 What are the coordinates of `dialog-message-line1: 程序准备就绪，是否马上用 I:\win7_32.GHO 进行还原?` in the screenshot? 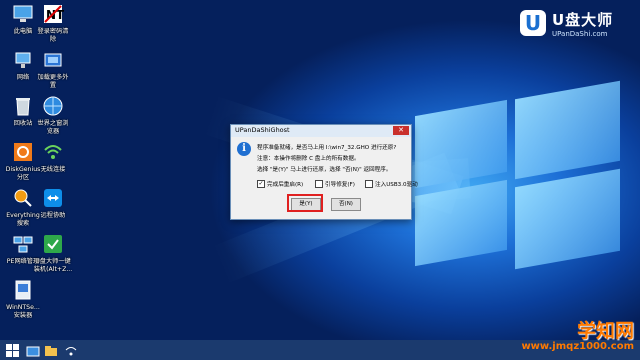 It's located at (327, 148).